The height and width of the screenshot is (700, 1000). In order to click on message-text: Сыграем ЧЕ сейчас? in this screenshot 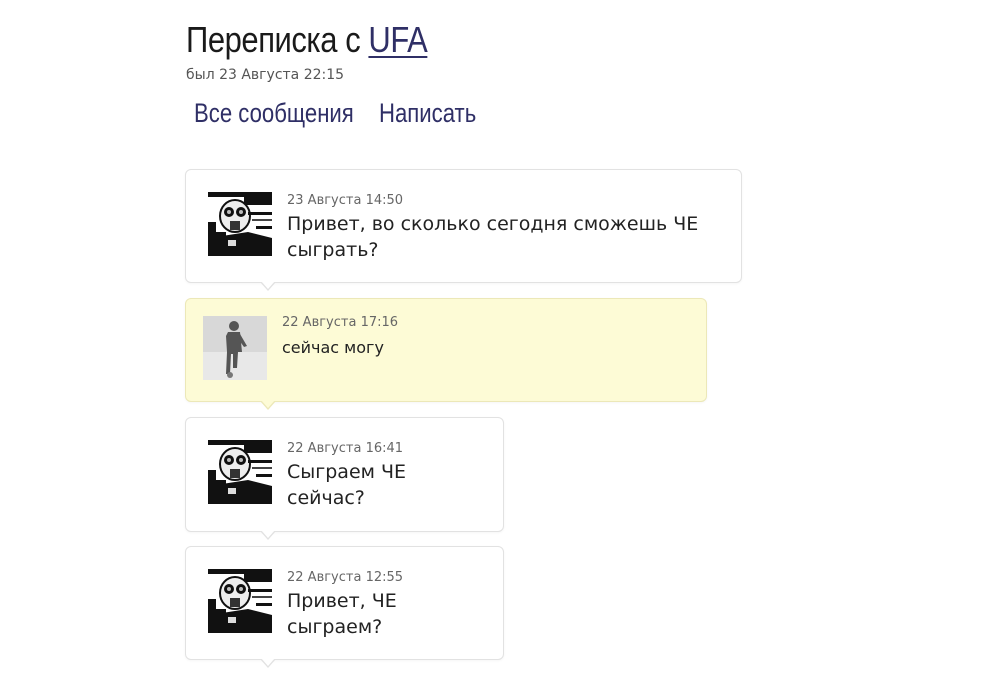, I will do `click(346, 485)`.